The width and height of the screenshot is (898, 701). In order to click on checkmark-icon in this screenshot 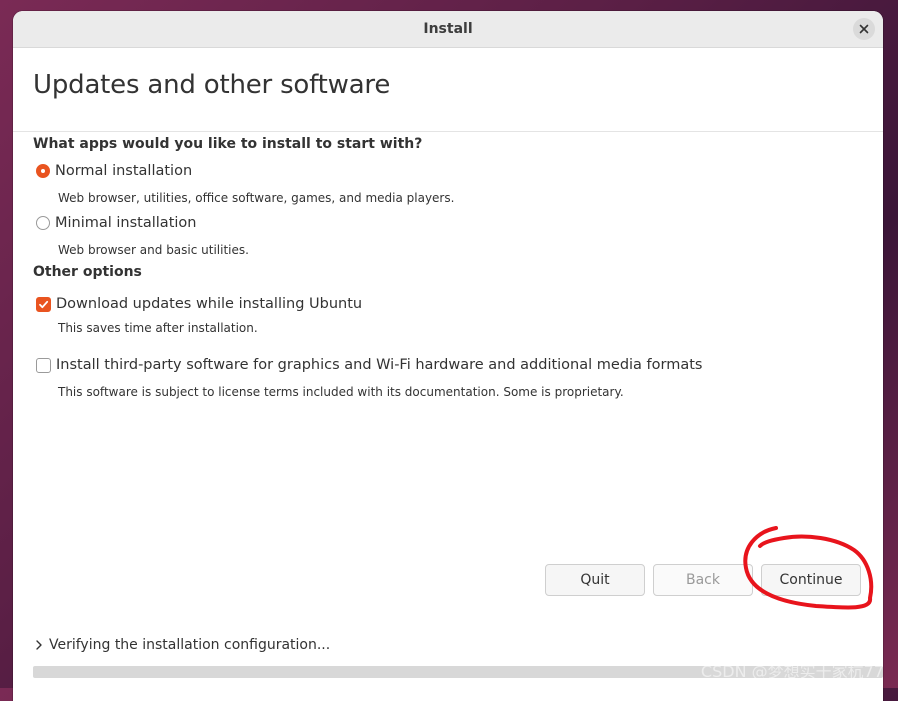, I will do `click(44, 304)`.